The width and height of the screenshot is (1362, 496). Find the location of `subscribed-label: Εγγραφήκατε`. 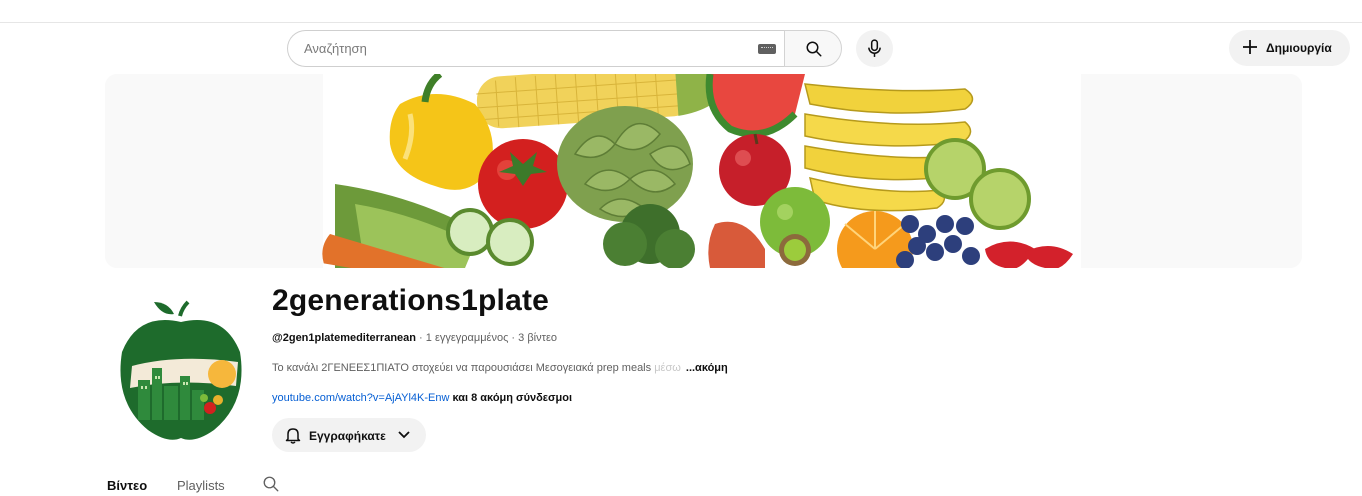

subscribed-label: Εγγραφήκατε is located at coordinates (347, 436).